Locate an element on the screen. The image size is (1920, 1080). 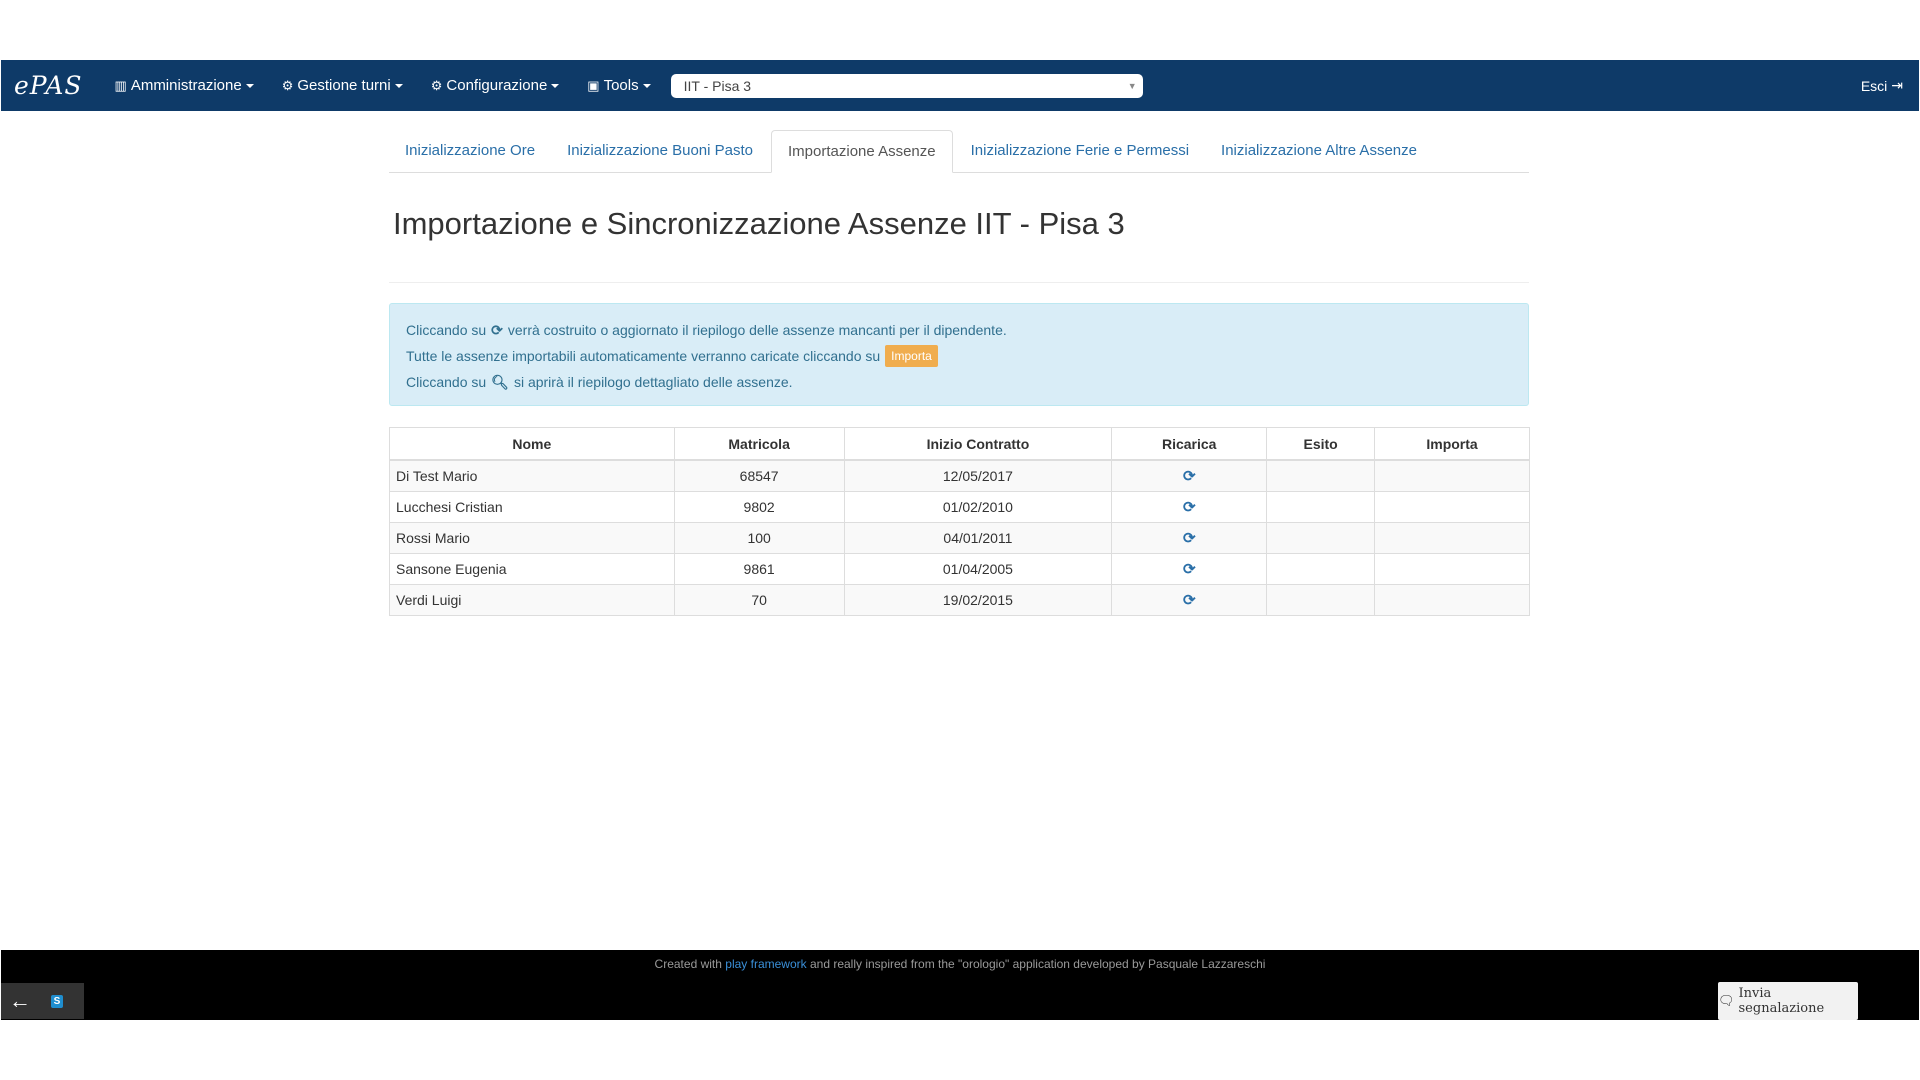
office-select-value: IIT - Pisa 3 is located at coordinates (717, 85).